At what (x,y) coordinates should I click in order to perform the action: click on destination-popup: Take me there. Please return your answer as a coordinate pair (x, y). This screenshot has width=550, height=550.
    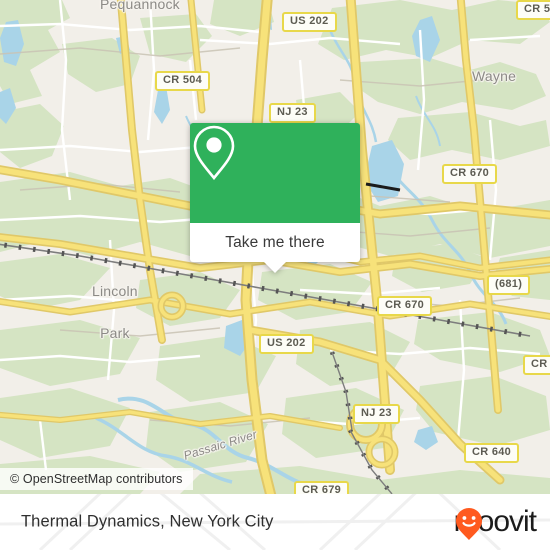
    Looking at the image, I should click on (275, 198).